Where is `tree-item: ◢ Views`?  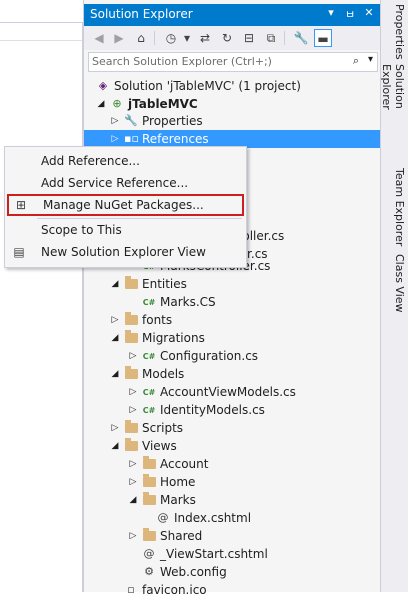 tree-item: ◢ Views is located at coordinates (232, 446).